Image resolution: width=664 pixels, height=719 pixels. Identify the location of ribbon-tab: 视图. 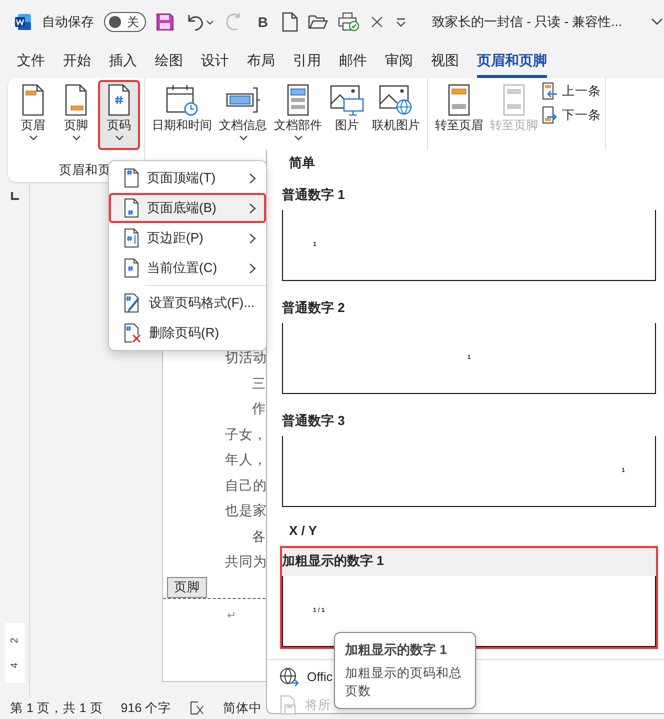
(445, 61).